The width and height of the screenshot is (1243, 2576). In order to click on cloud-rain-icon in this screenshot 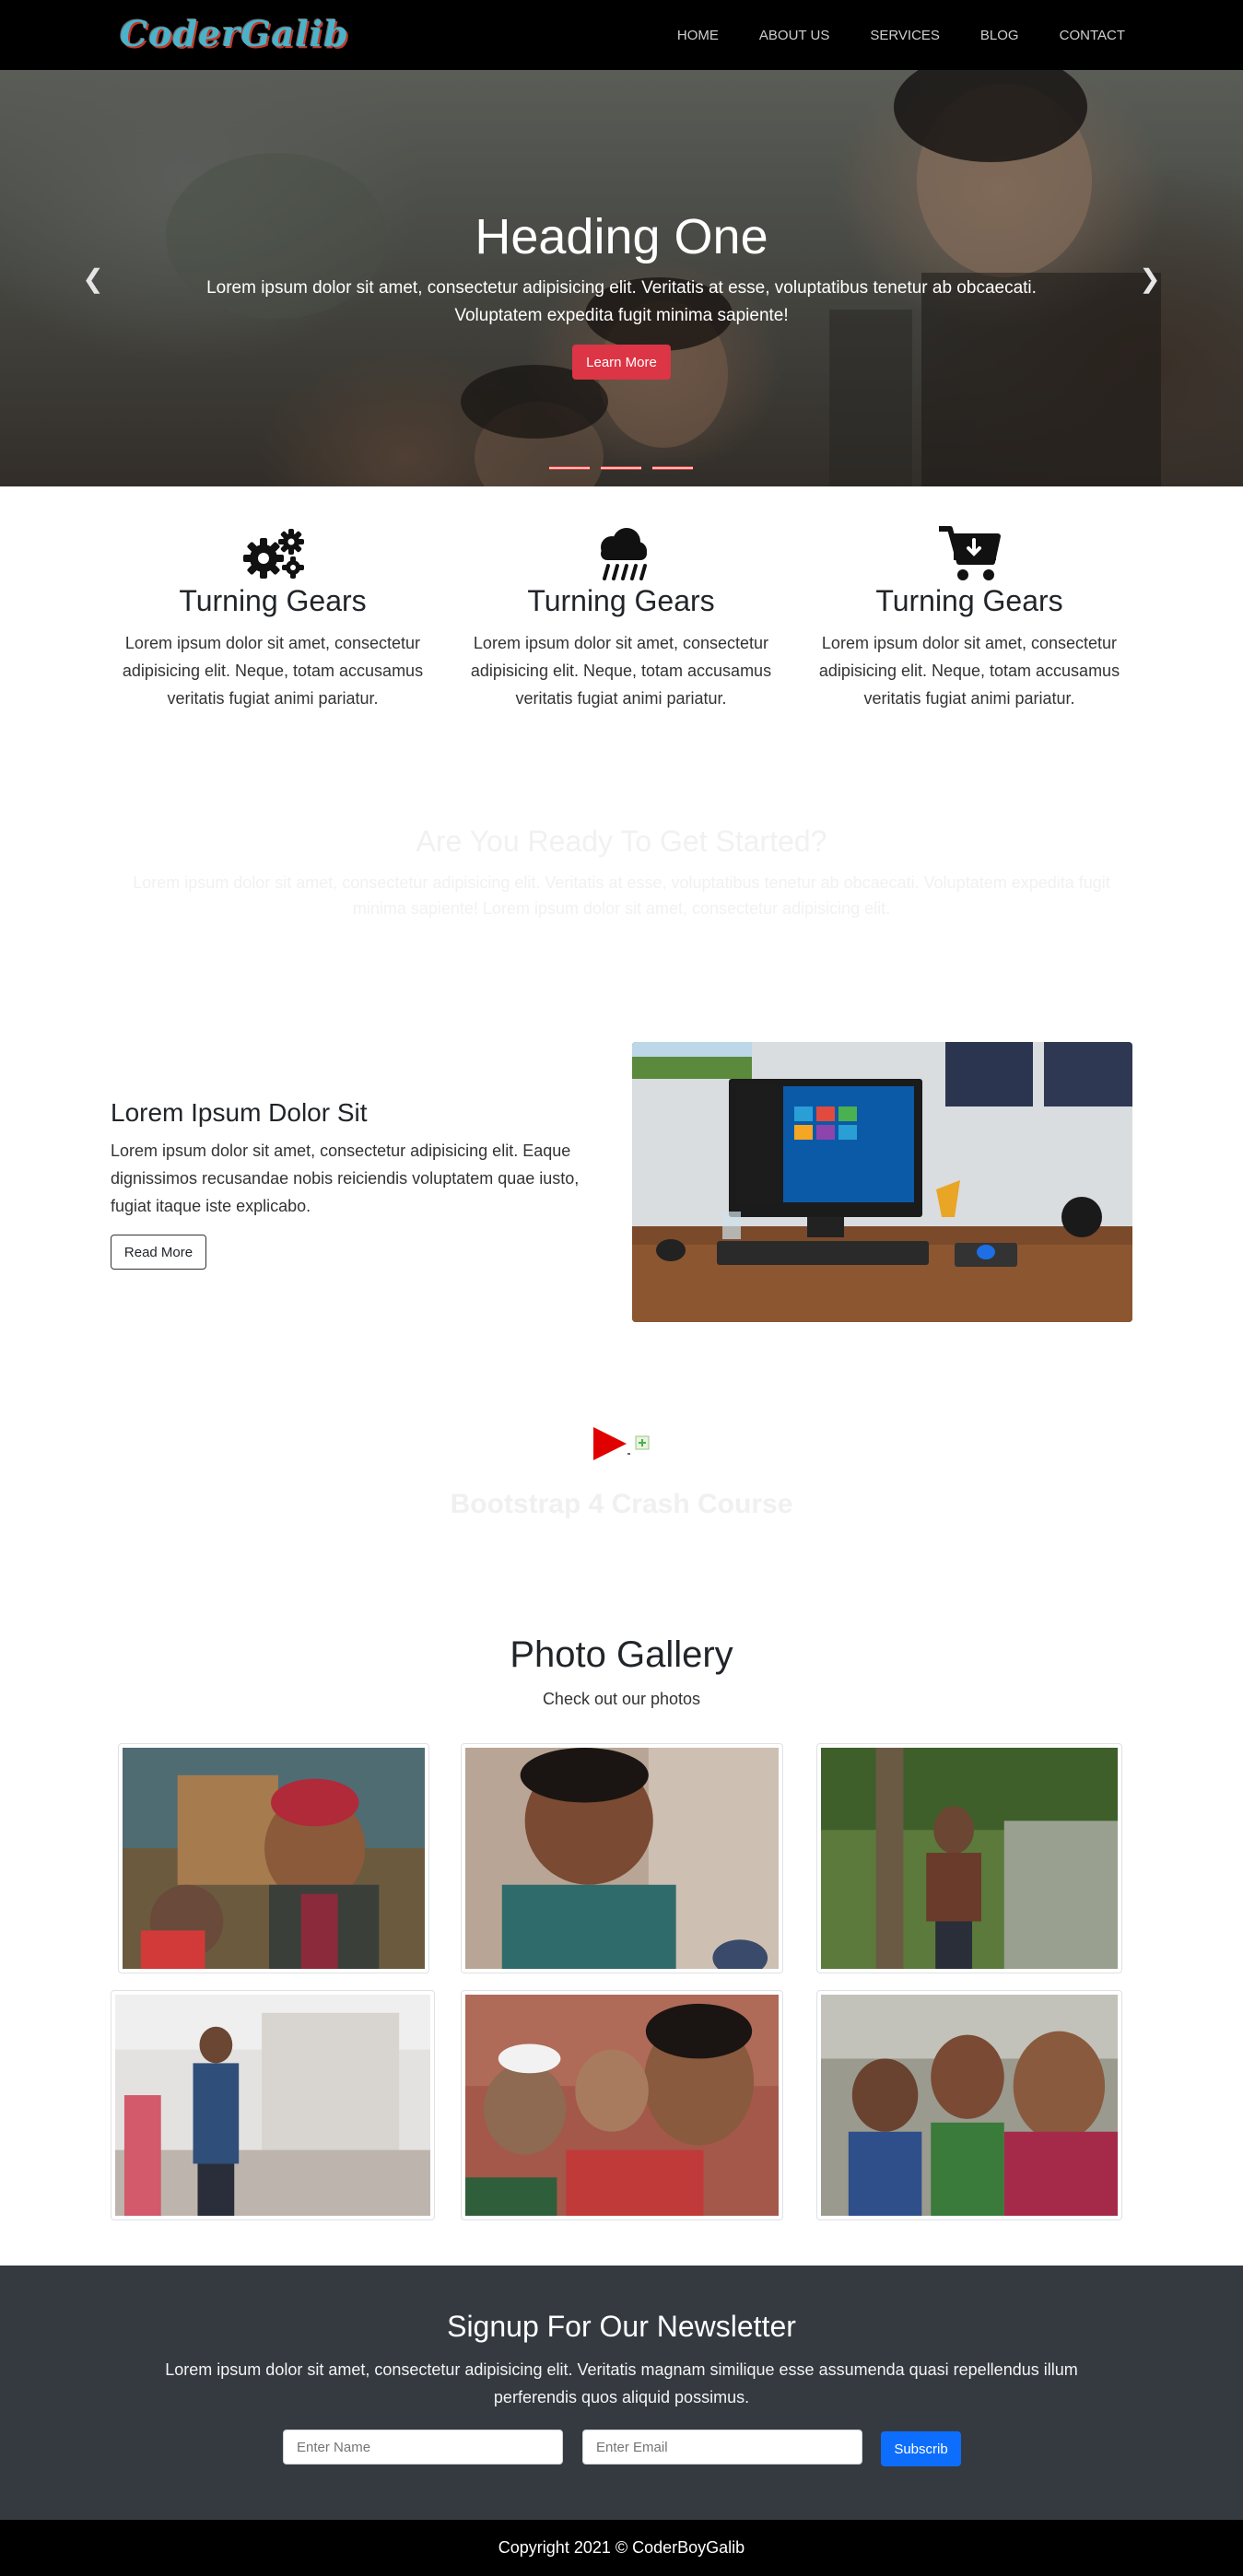, I will do `click(624, 554)`.